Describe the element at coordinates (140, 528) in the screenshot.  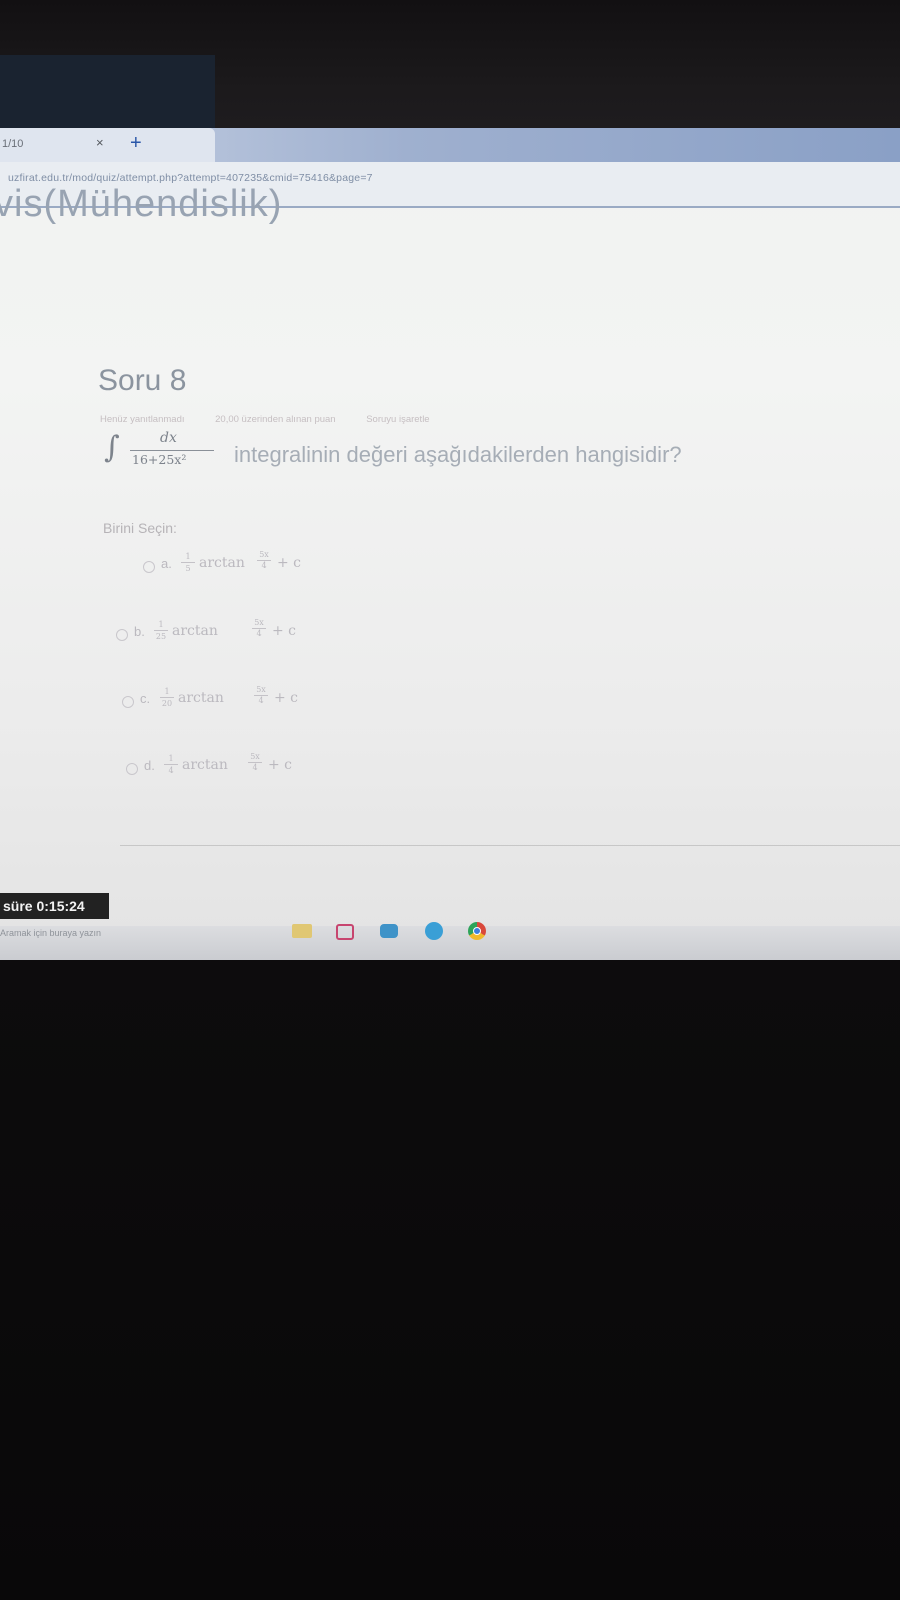
I see `answer-prompt: Birini Seçin:` at that location.